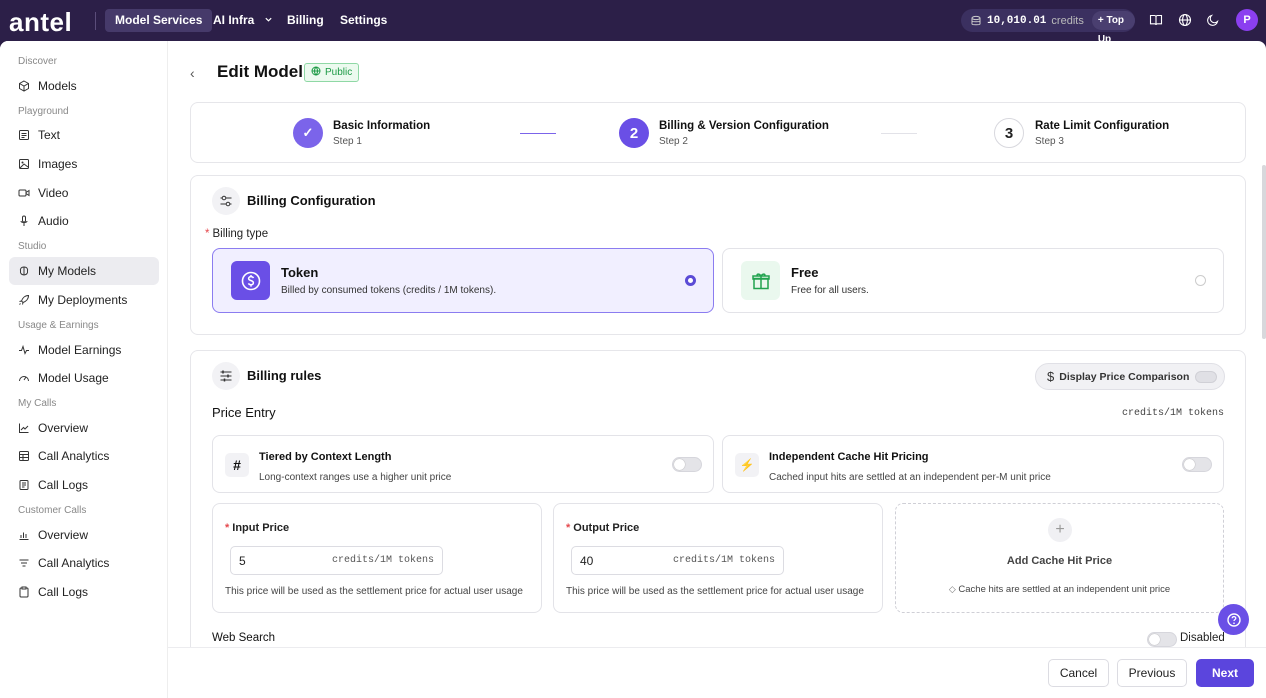 The width and height of the screenshot is (1266, 698). What do you see at coordinates (1233, 619) in the screenshot?
I see `help-button` at bounding box center [1233, 619].